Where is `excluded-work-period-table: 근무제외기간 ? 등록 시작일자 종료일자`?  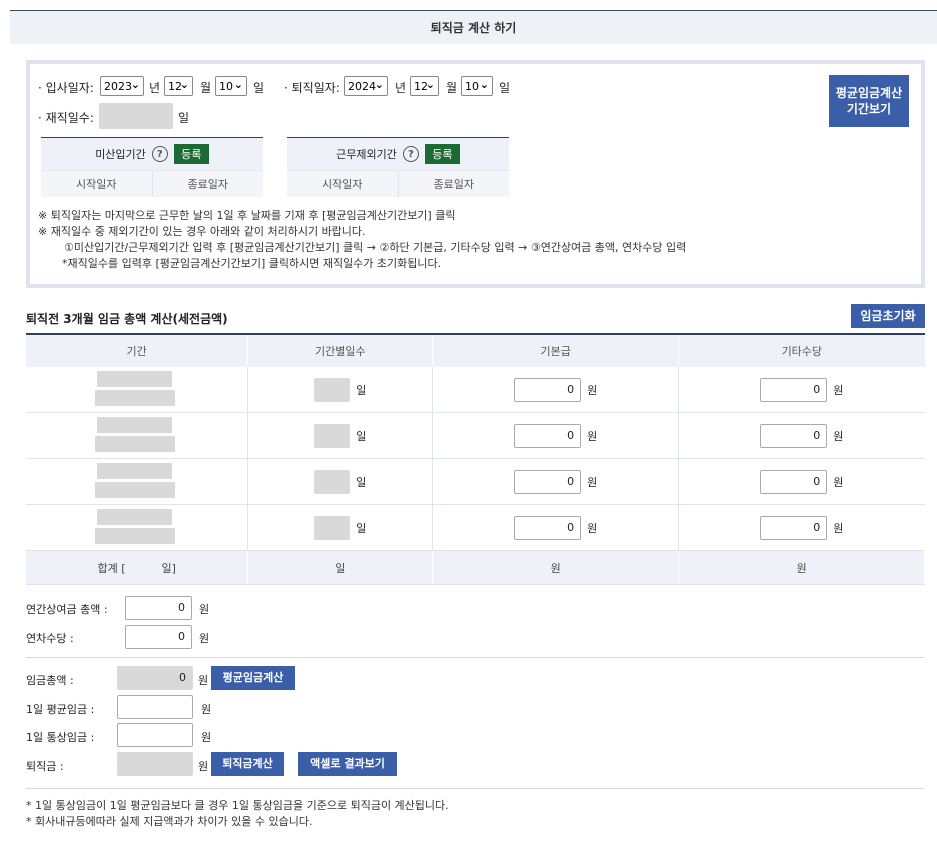
excluded-work-period-table: 근무제외기간 ? 등록 시작일자 종료일자 is located at coordinates (398, 167).